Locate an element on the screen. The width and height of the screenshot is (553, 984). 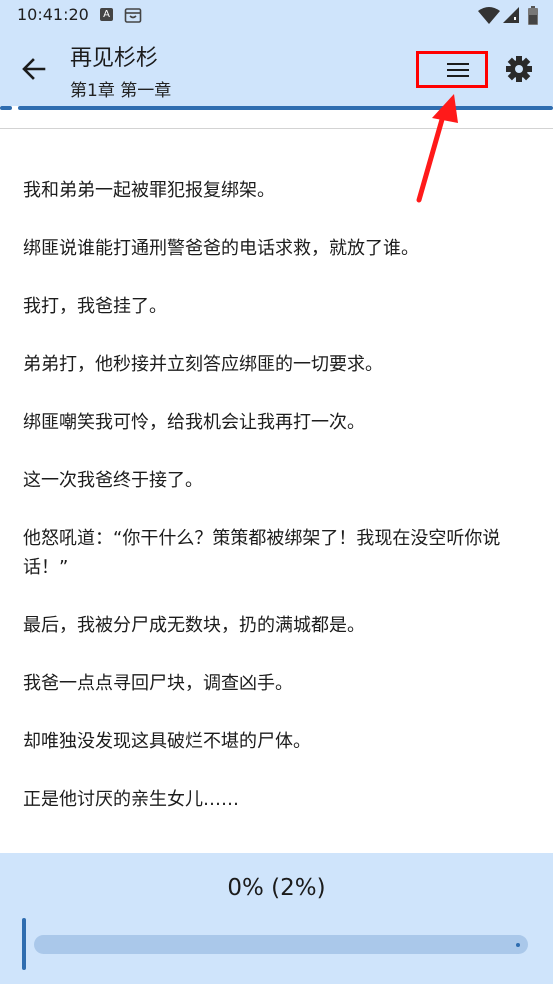
bottom-progress-panel: 0% (2%) is located at coordinates (276, 918).